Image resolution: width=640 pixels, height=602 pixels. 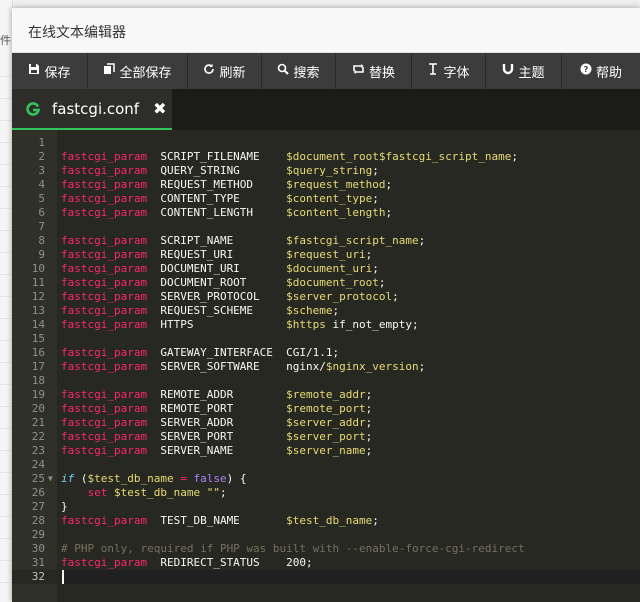 What do you see at coordinates (159, 108) in the screenshot?
I see `close-icon: ✖` at bounding box center [159, 108].